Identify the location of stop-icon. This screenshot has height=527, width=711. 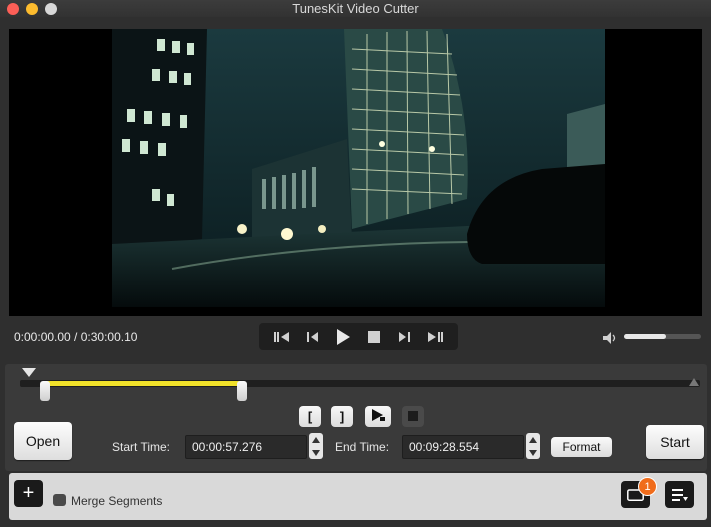
(374, 337).